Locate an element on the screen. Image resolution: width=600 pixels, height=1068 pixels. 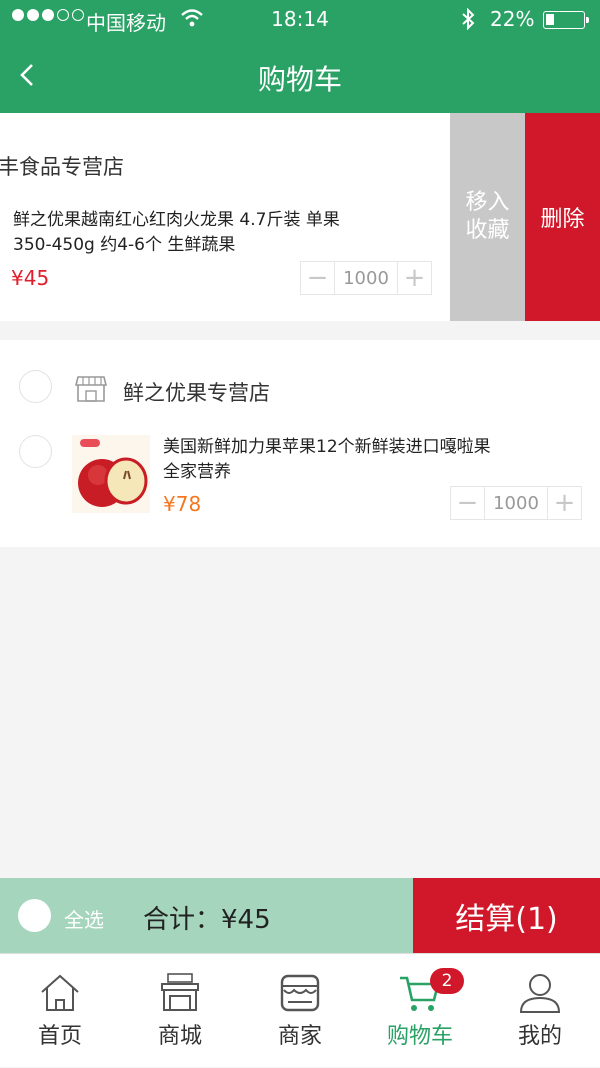
checkout-bar: 全选 合计：¥45 结算(1) is located at coordinates (300, 915).